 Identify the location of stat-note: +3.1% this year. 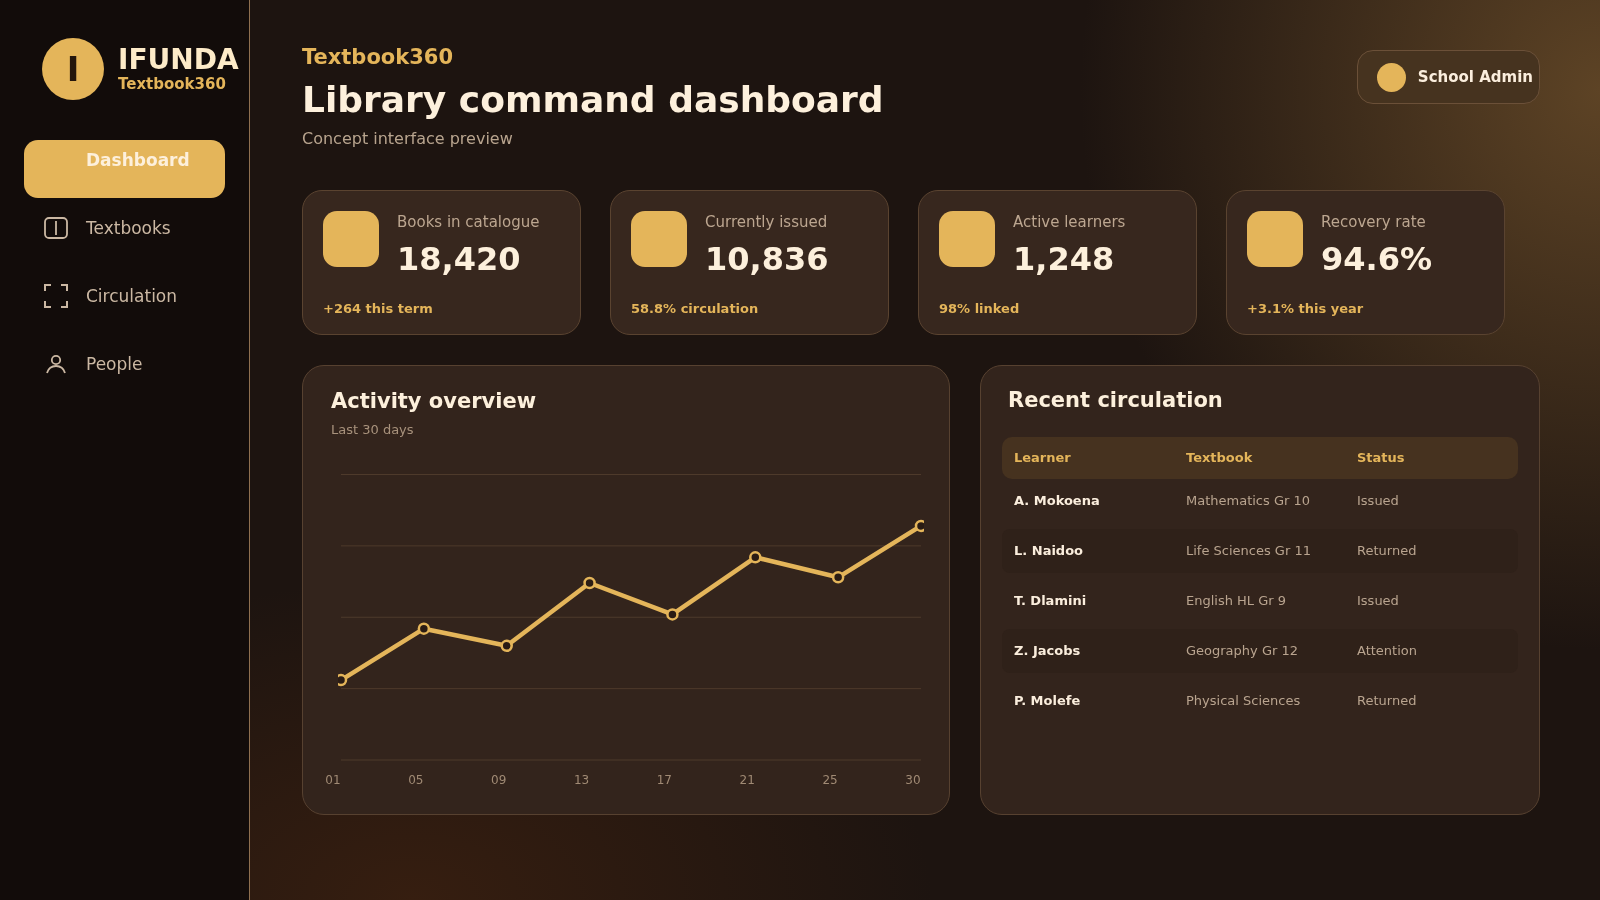
(1305, 309).